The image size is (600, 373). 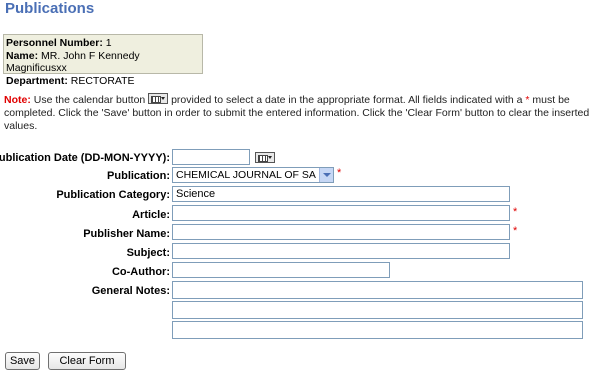 What do you see at coordinates (339, 173) in the screenshot?
I see `publication-required-mark: *` at bounding box center [339, 173].